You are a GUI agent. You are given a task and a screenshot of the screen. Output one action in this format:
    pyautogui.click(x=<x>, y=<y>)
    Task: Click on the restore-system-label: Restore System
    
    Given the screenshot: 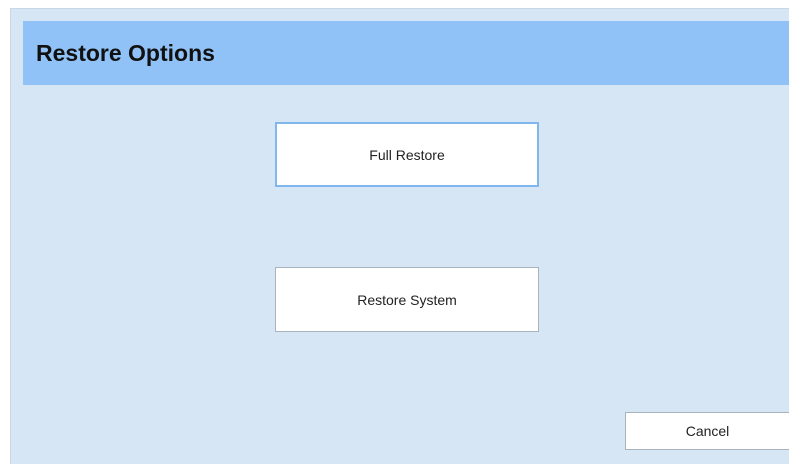 What is the action you would take?
    pyautogui.click(x=407, y=299)
    